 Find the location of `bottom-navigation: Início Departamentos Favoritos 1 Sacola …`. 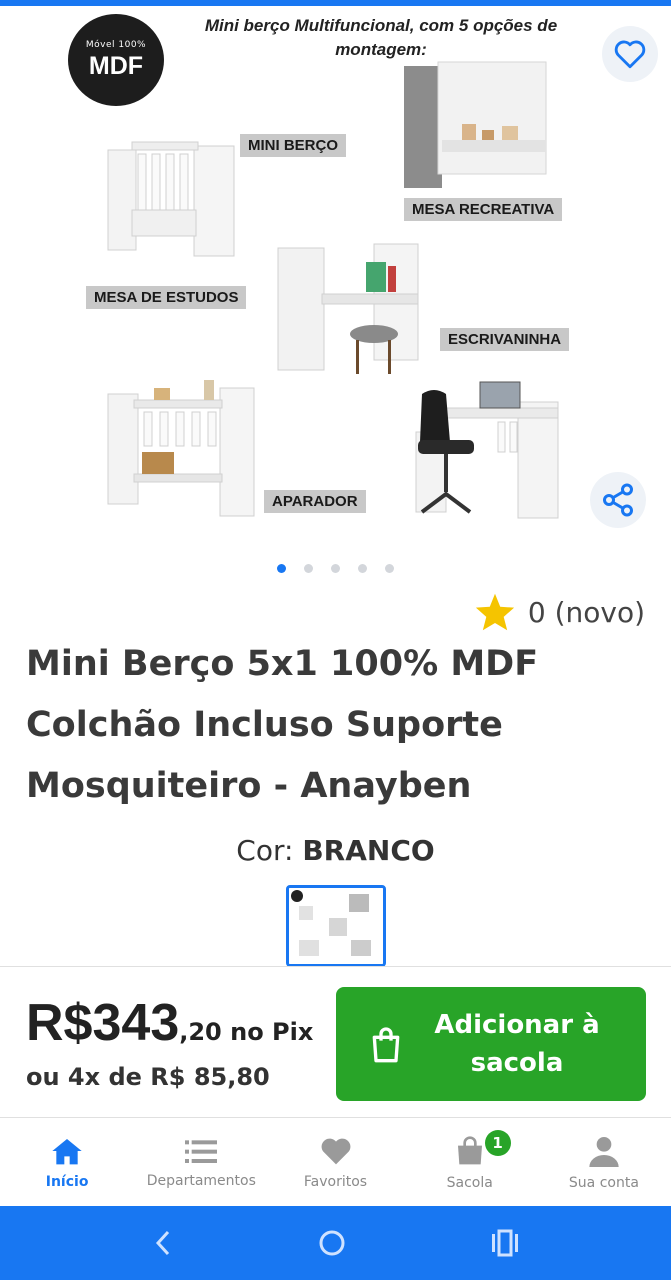

bottom-navigation: Início Departamentos Favoritos 1 Sacola … is located at coordinates (335, 1163).